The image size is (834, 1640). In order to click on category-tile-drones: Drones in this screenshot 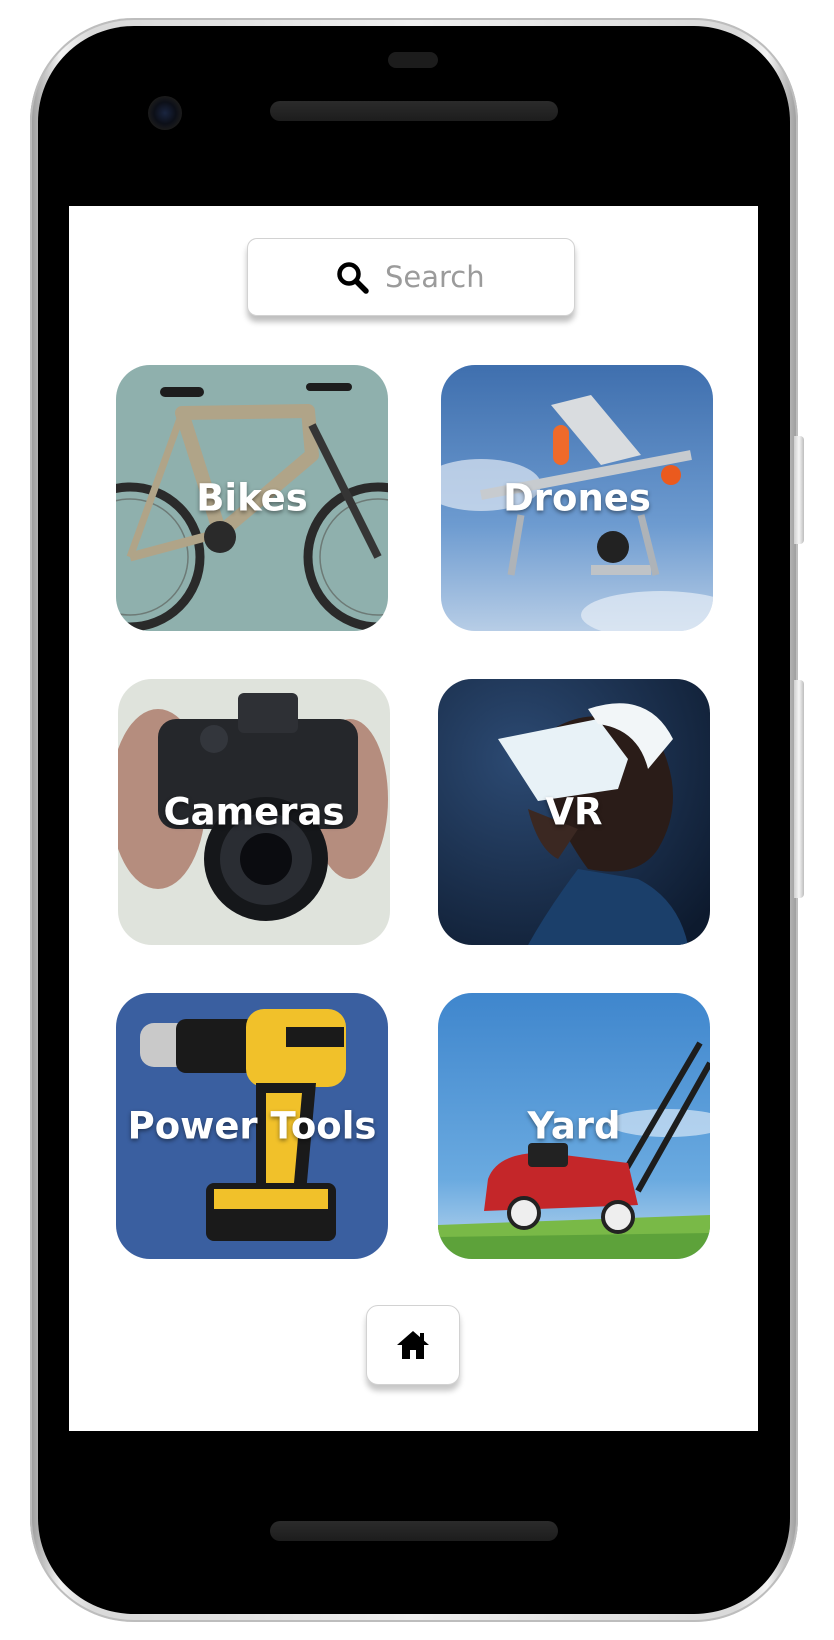, I will do `click(577, 498)`.